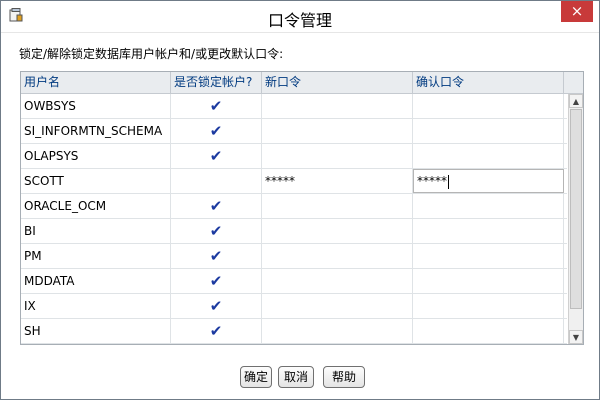 The width and height of the screenshot is (600, 400). I want to click on ok-button: 确定, so click(256, 377).